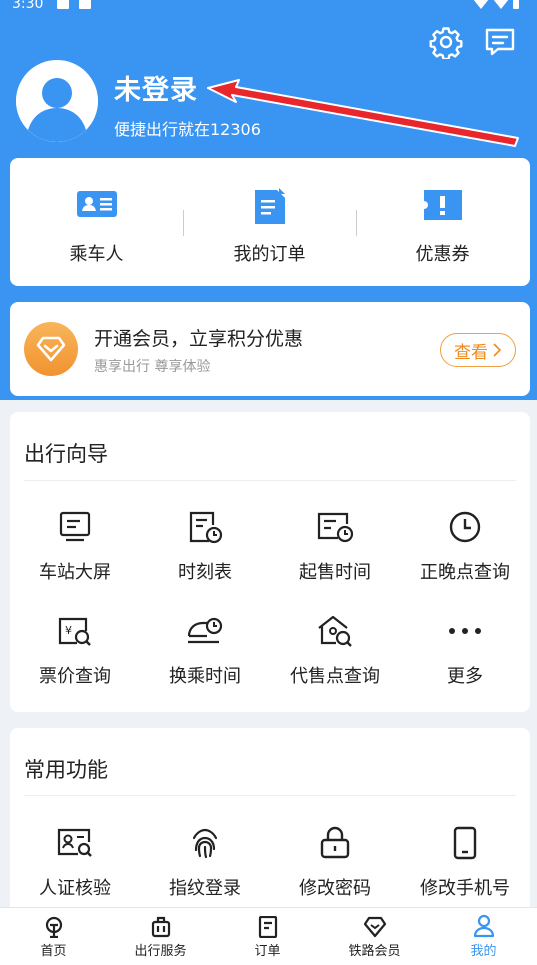 Image resolution: width=537 pixels, height=965 pixels. What do you see at coordinates (465, 546) in the screenshot?
I see `delay-query-button: 正晚点查询` at bounding box center [465, 546].